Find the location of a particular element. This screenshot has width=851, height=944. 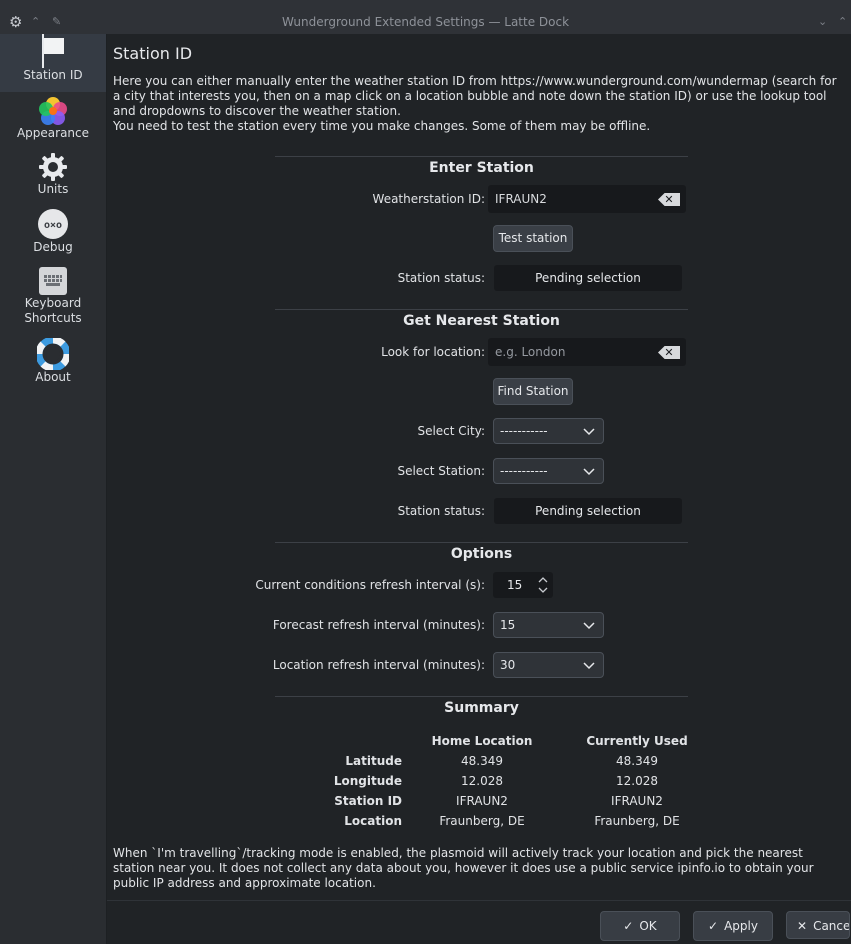

nearest-station-title: Get Nearest Station is located at coordinates (481, 321).